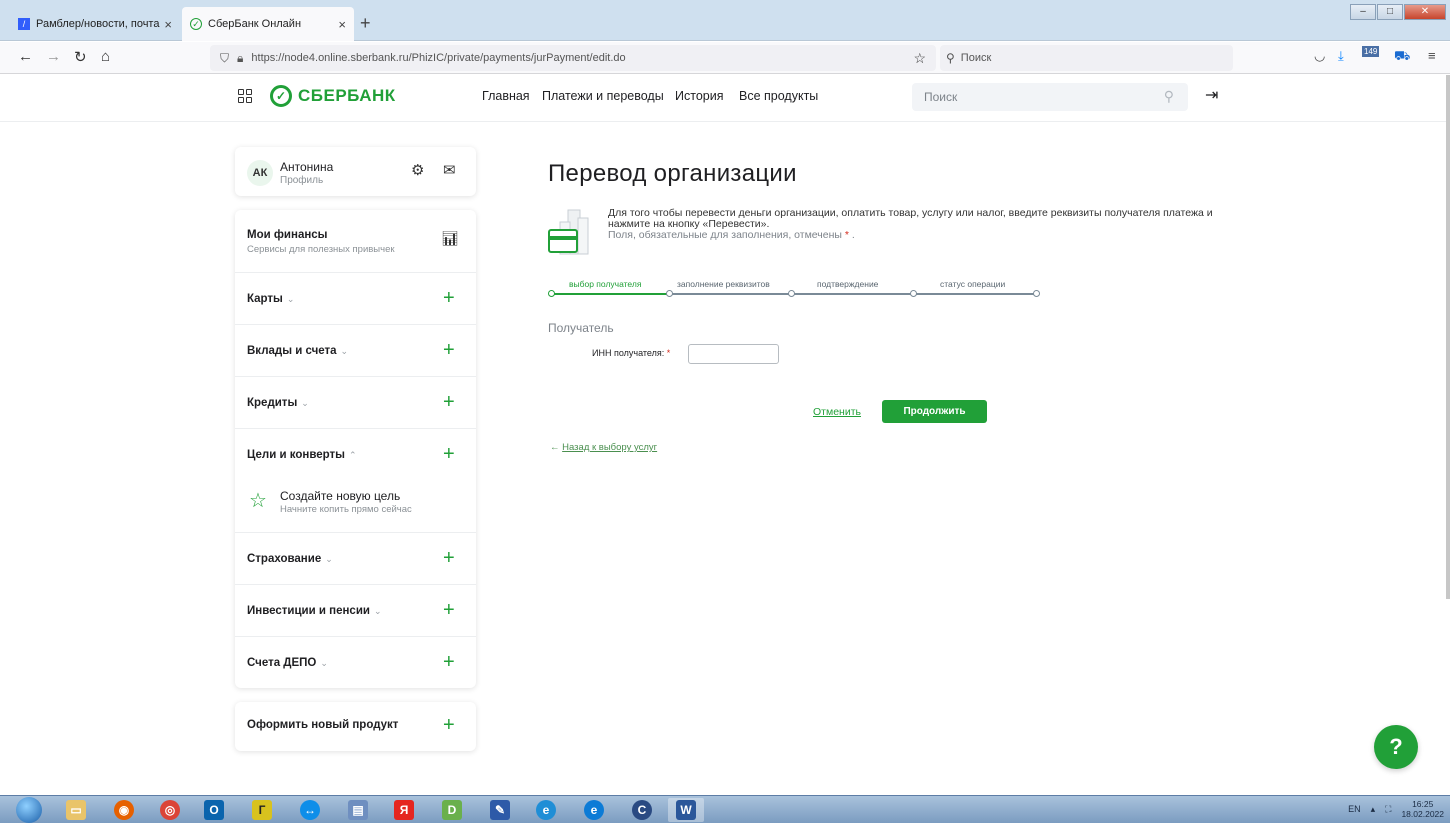  What do you see at coordinates (913, 293) in the screenshot?
I see `step-dot` at bounding box center [913, 293].